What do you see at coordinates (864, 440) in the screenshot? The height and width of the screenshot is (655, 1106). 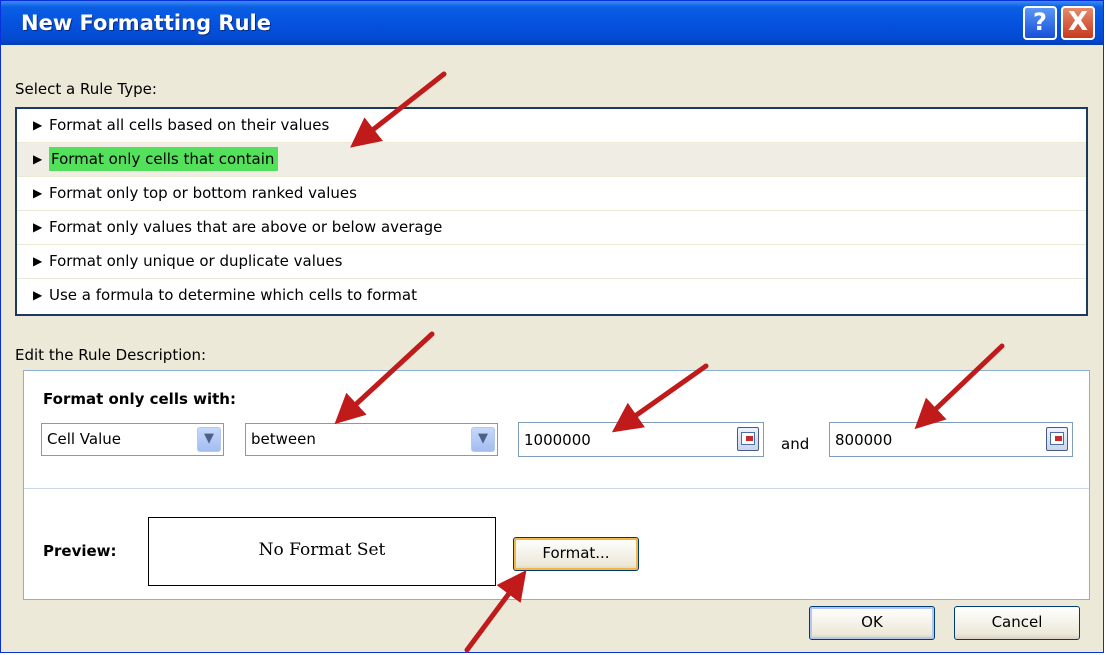 I see `value2-text: 800000` at bounding box center [864, 440].